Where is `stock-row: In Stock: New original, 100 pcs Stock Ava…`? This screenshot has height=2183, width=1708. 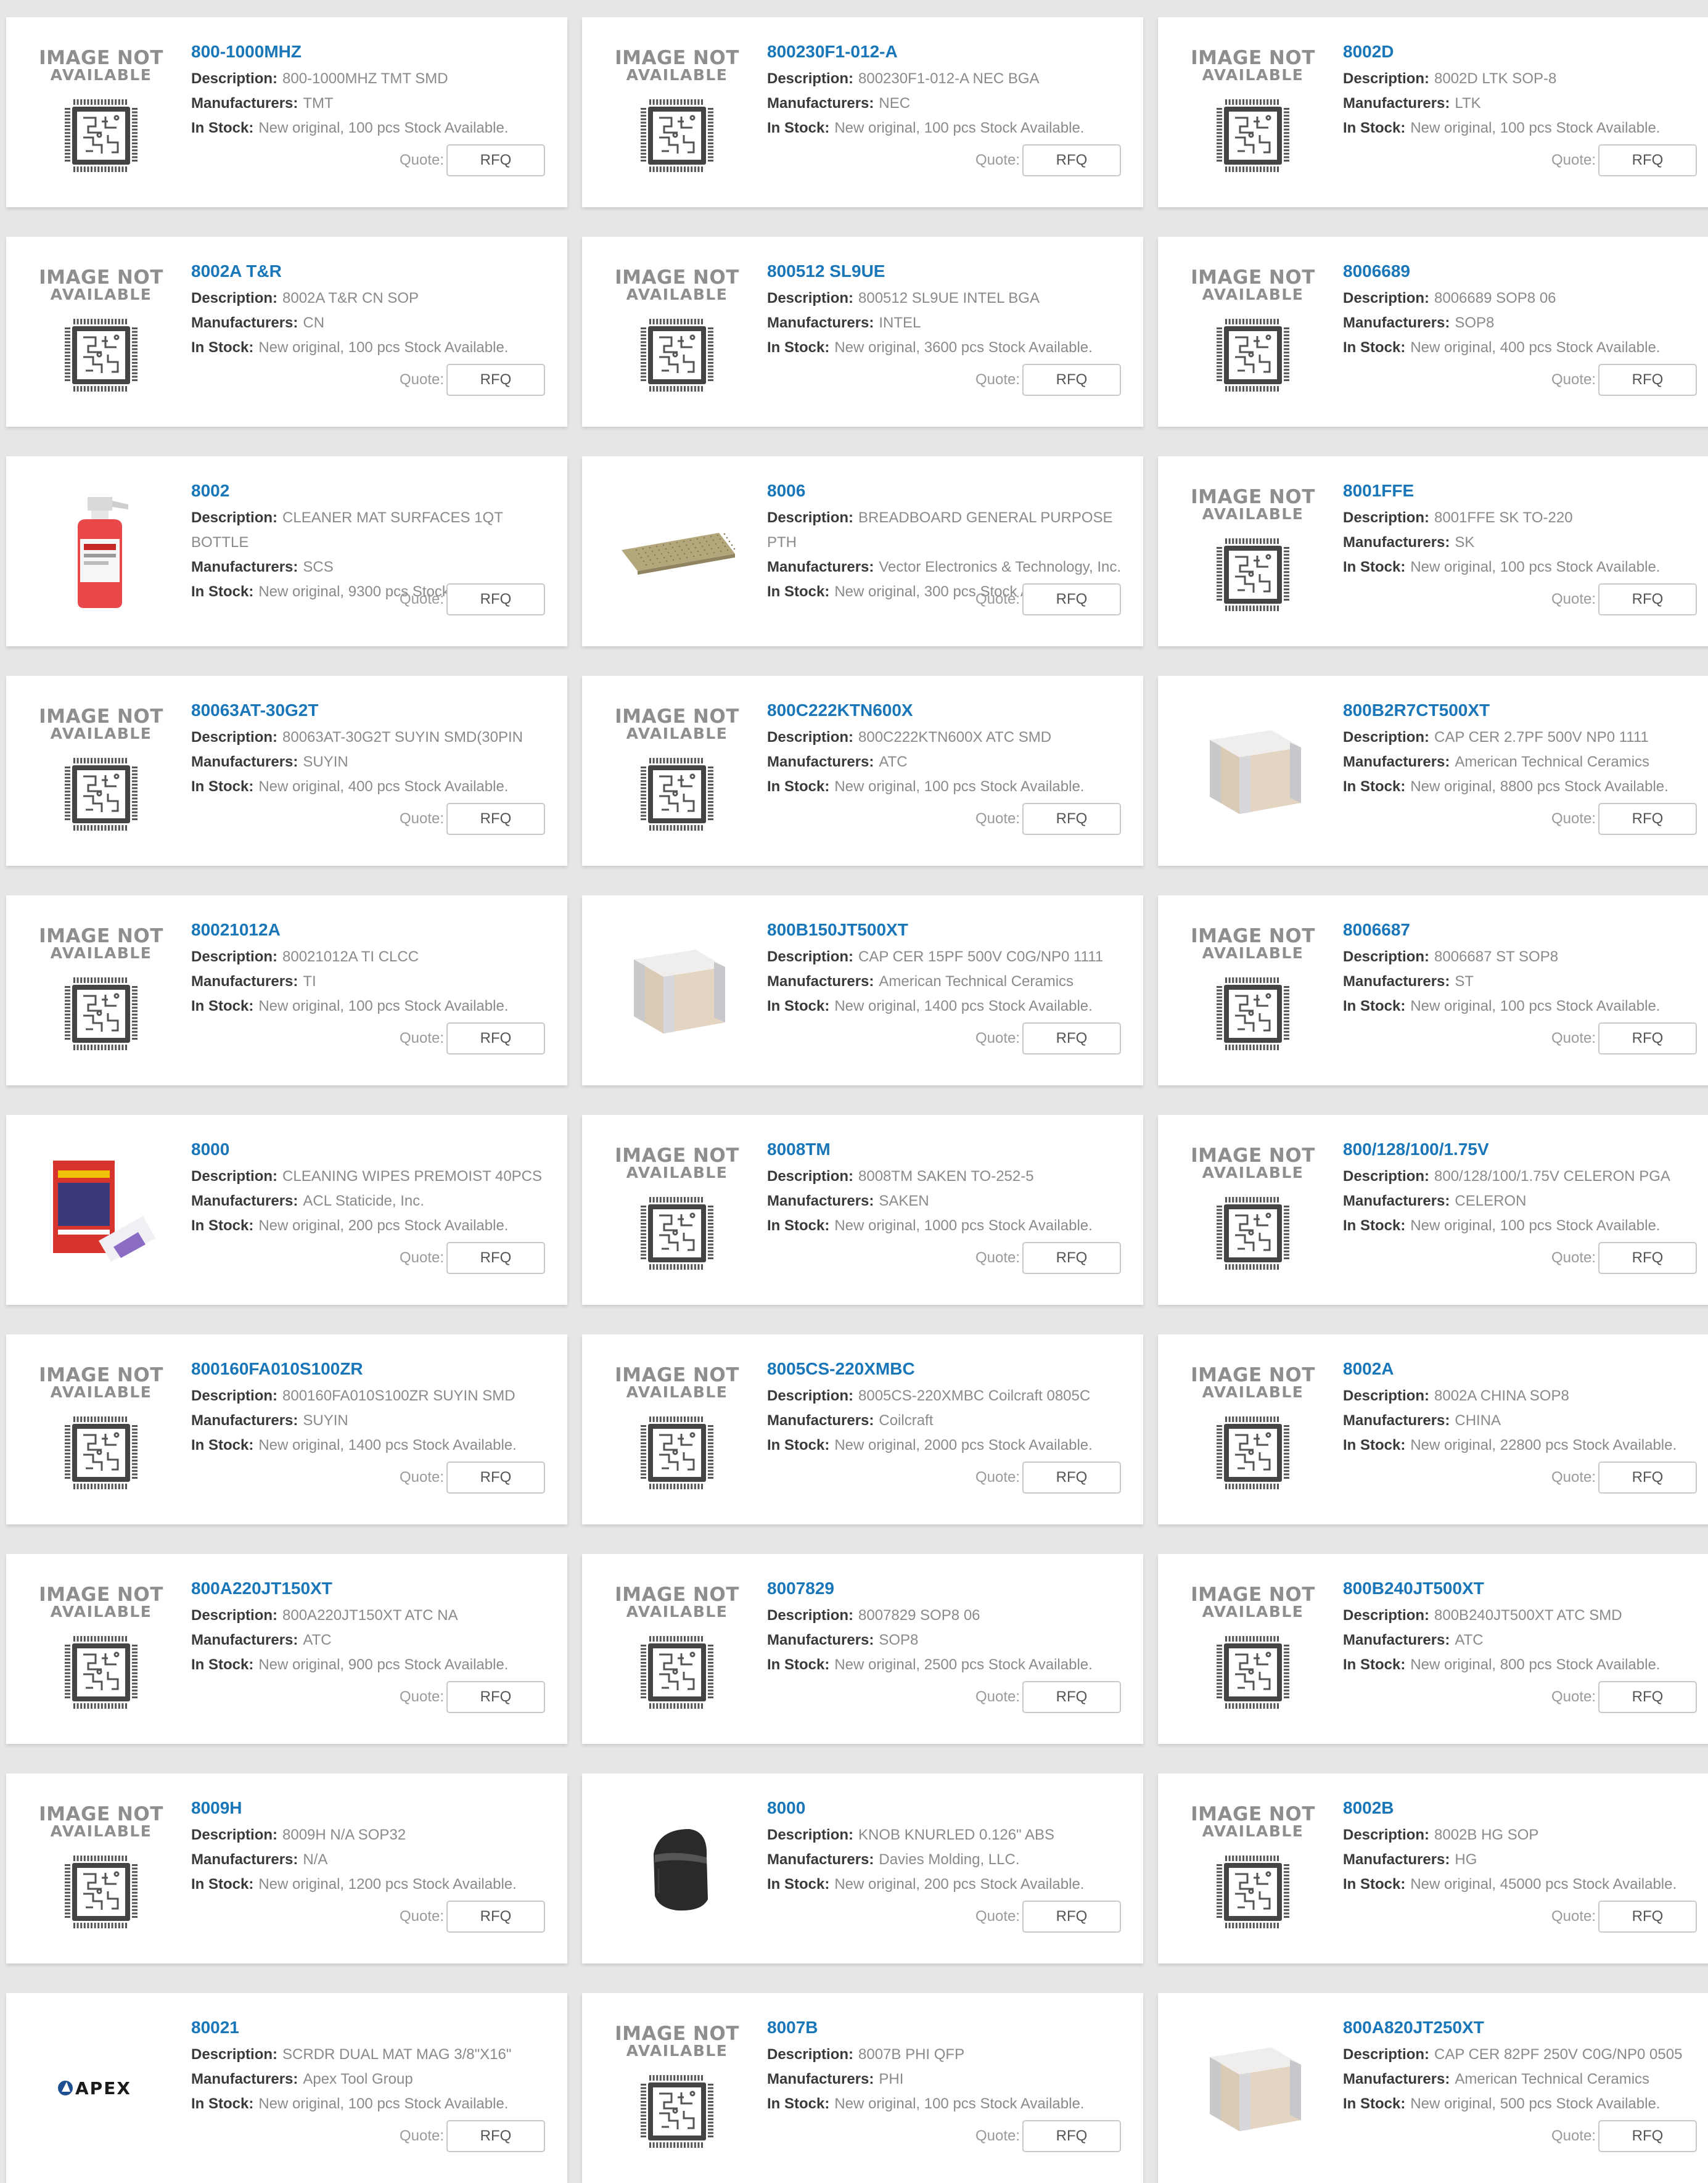 stock-row: In Stock: New original, 100 pcs Stock Ava… is located at coordinates (370, 128).